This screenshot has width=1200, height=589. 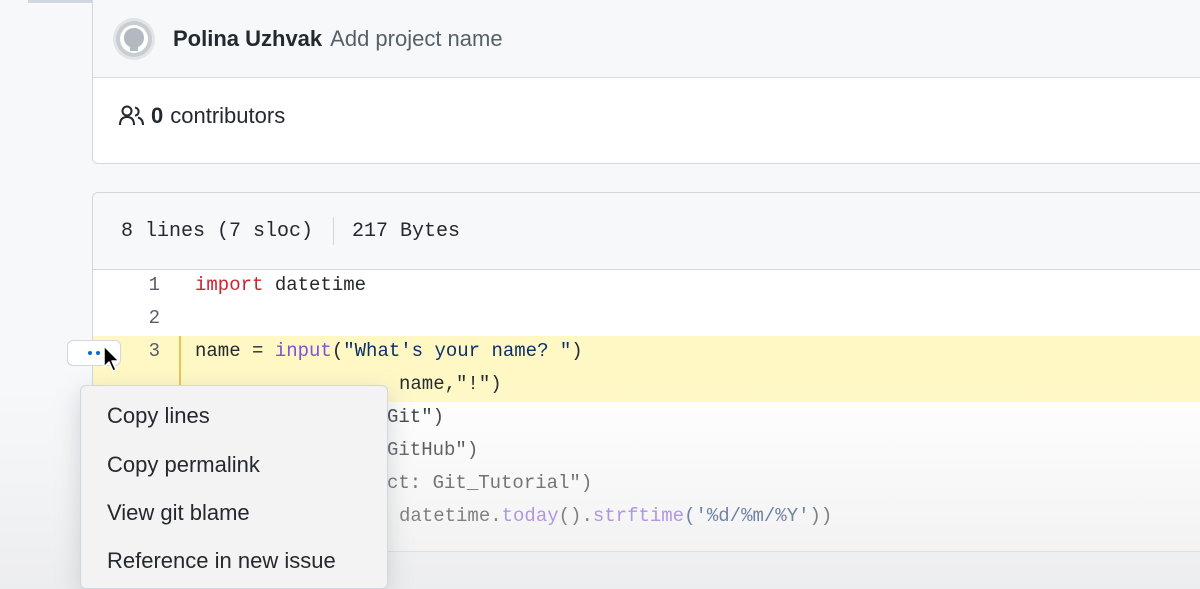 What do you see at coordinates (132, 116) in the screenshot?
I see `people-icon` at bounding box center [132, 116].